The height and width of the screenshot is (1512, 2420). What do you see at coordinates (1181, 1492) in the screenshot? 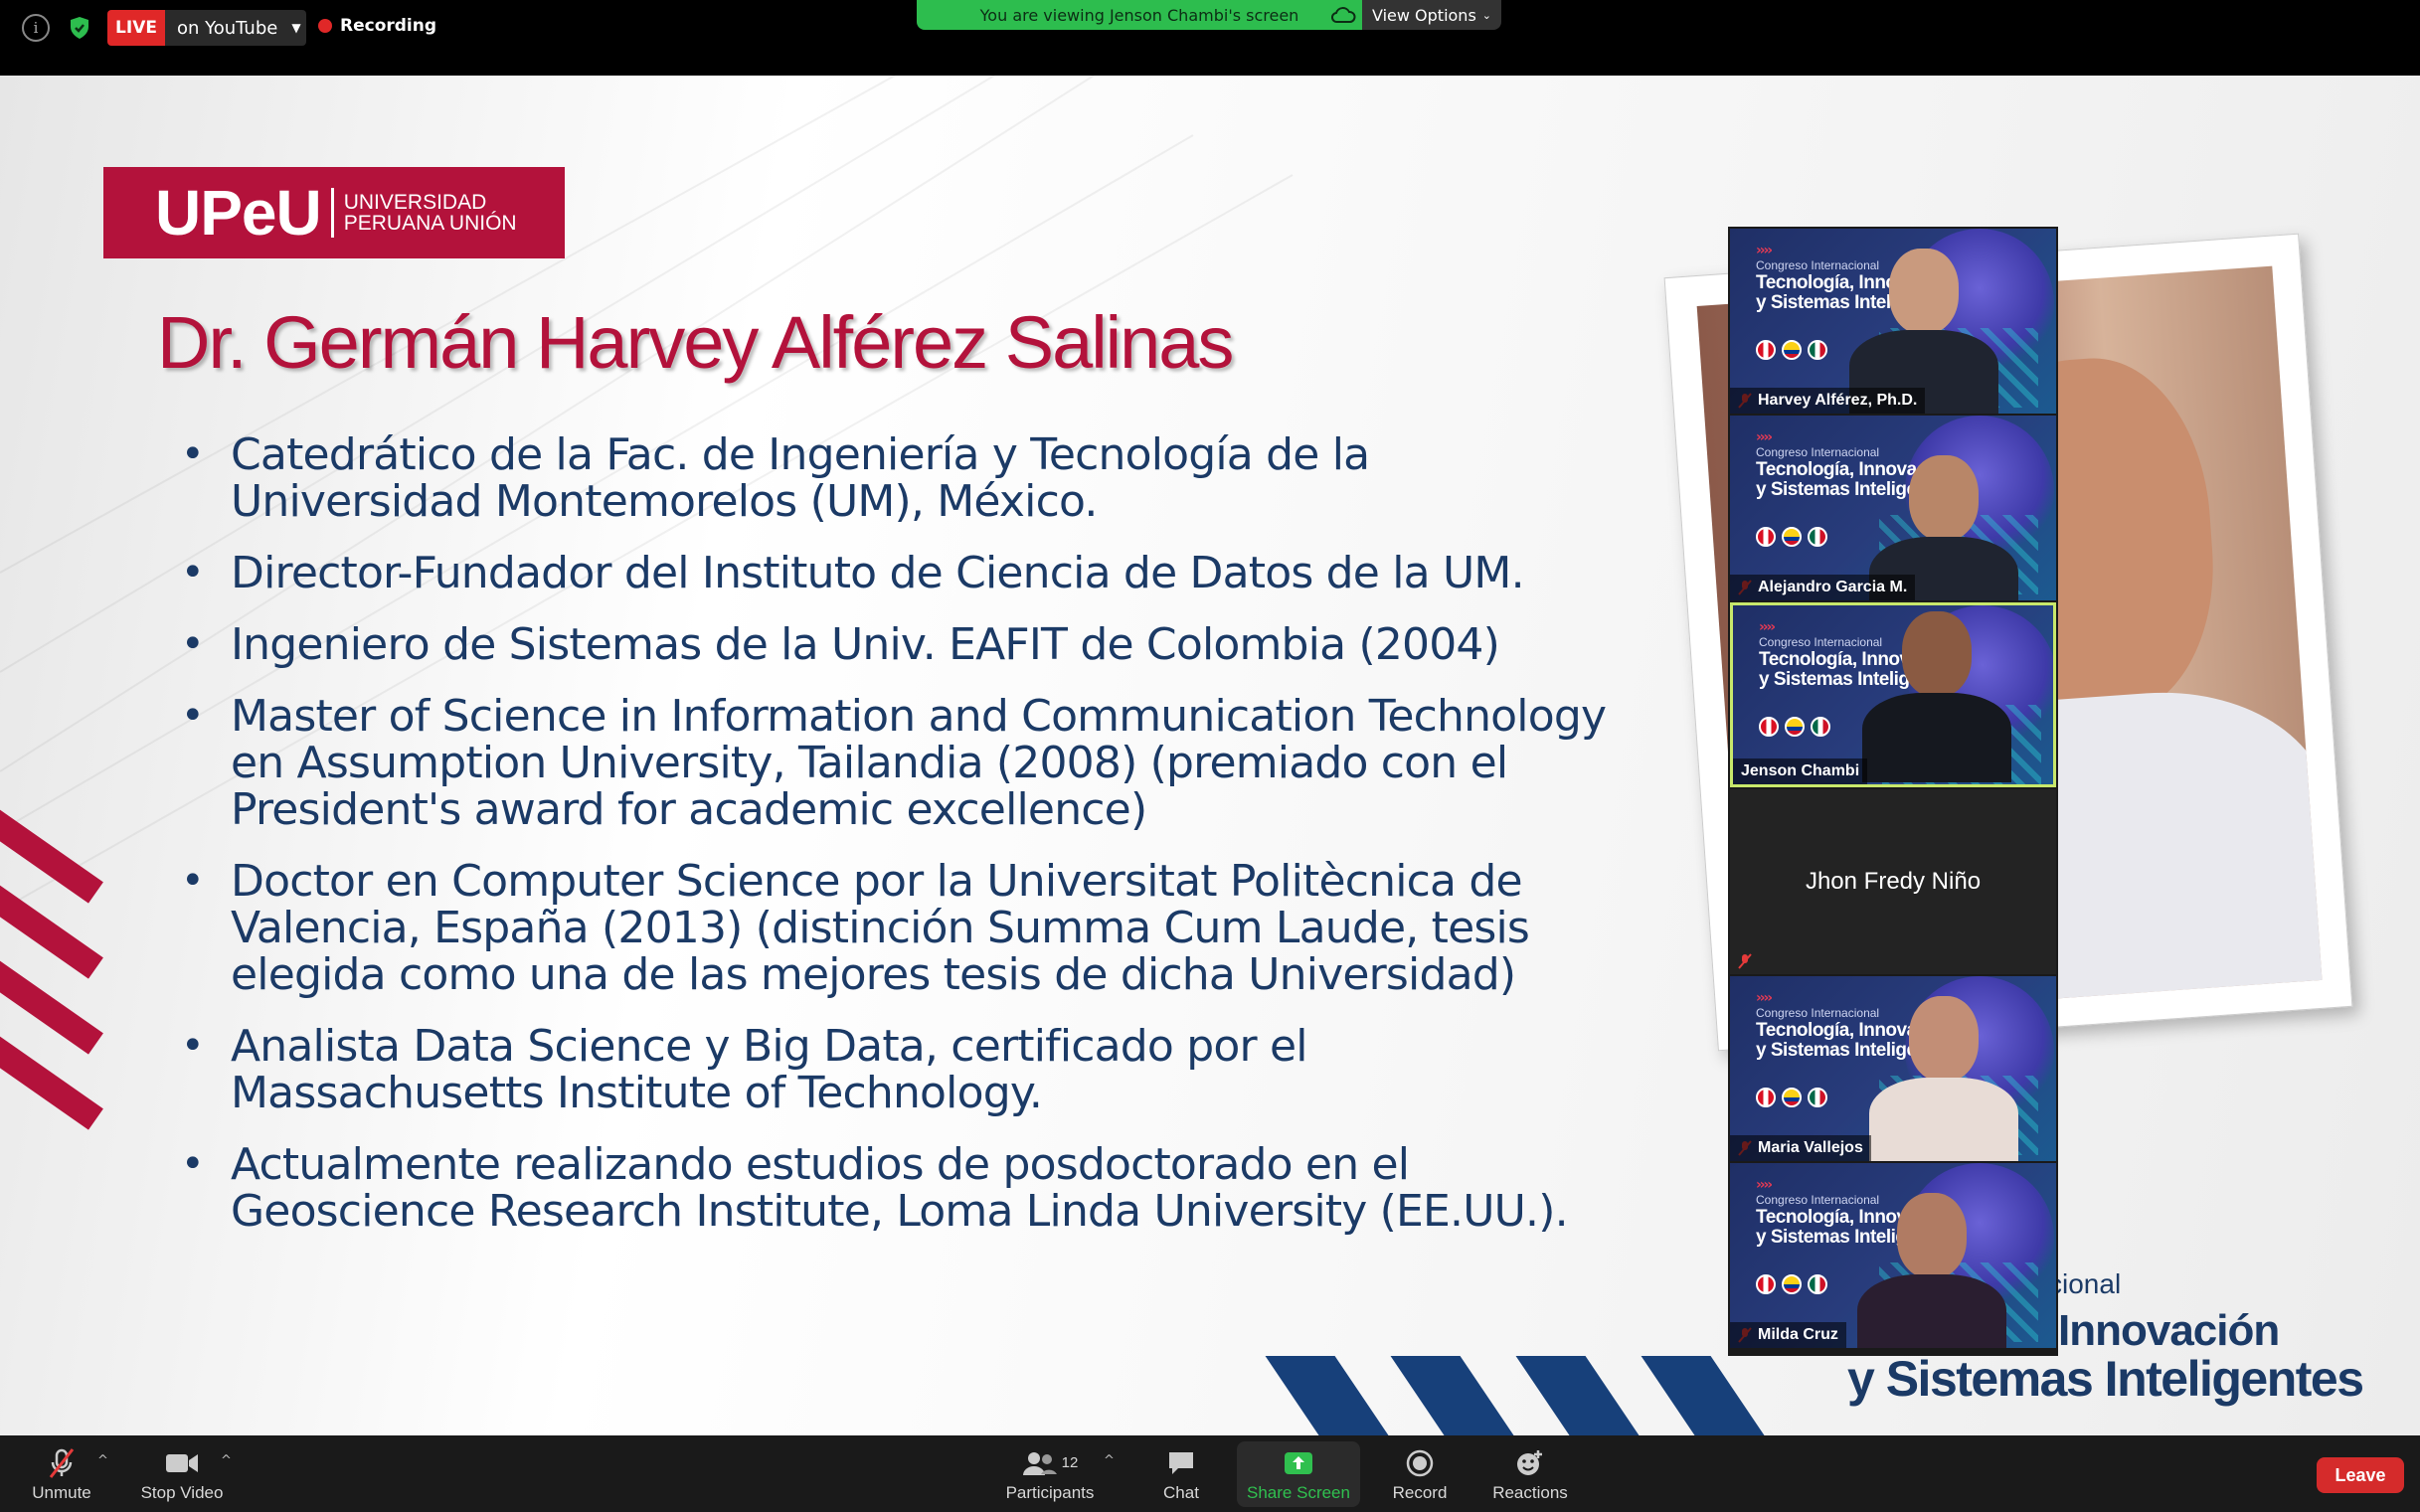
I see `chat-label: Chat` at bounding box center [1181, 1492].